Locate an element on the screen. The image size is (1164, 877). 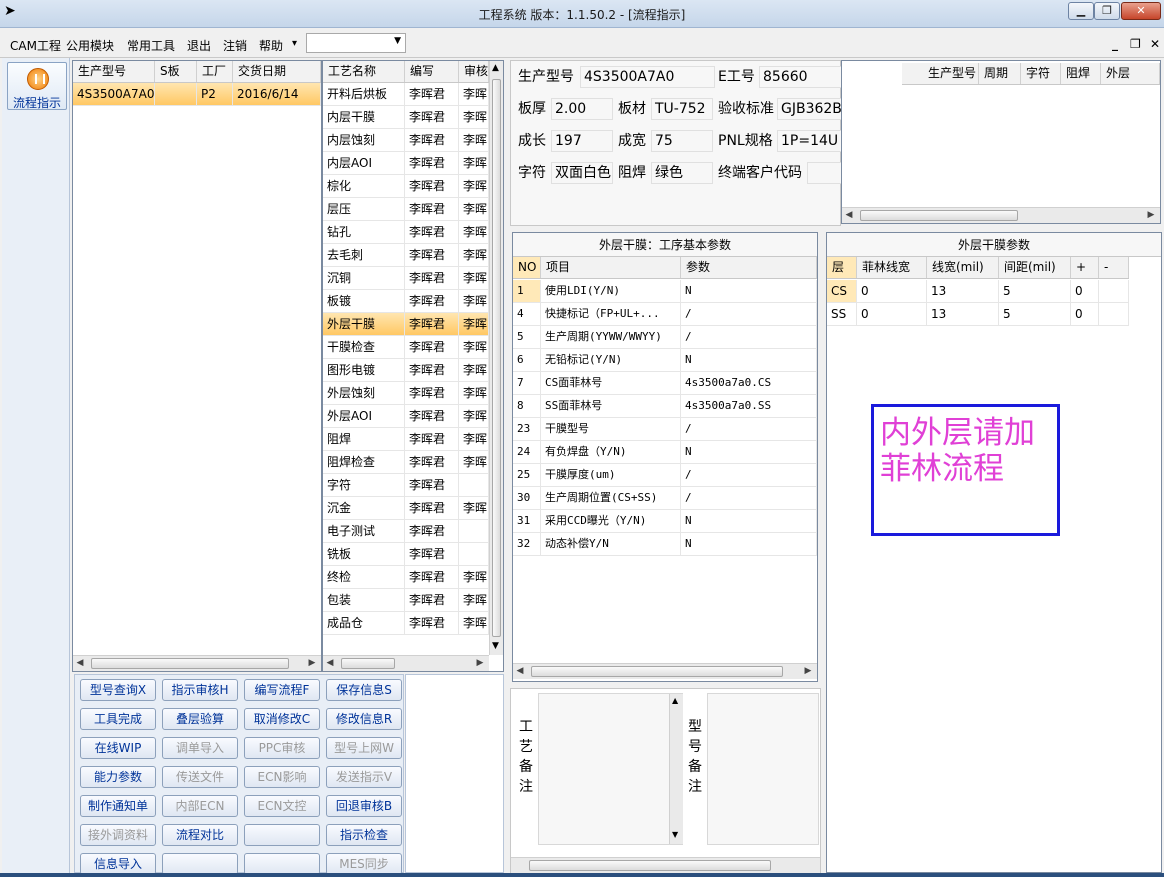
action-button: 型号查询X is located at coordinates (118, 690).